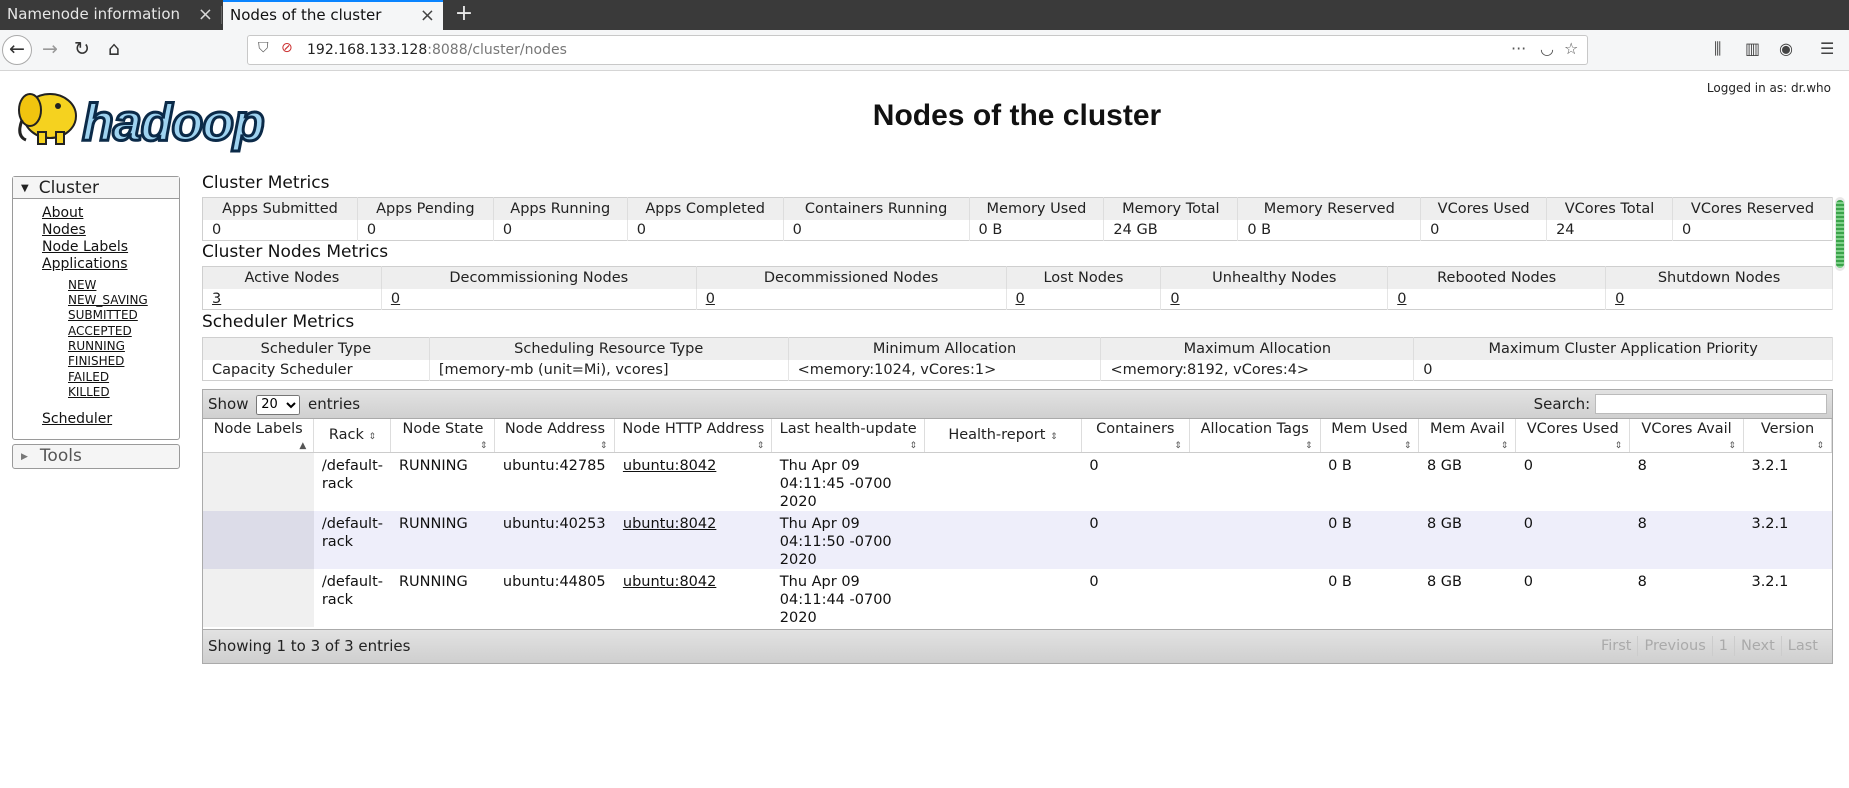  I want to click on col-version: Version ⇕, so click(1788, 436).